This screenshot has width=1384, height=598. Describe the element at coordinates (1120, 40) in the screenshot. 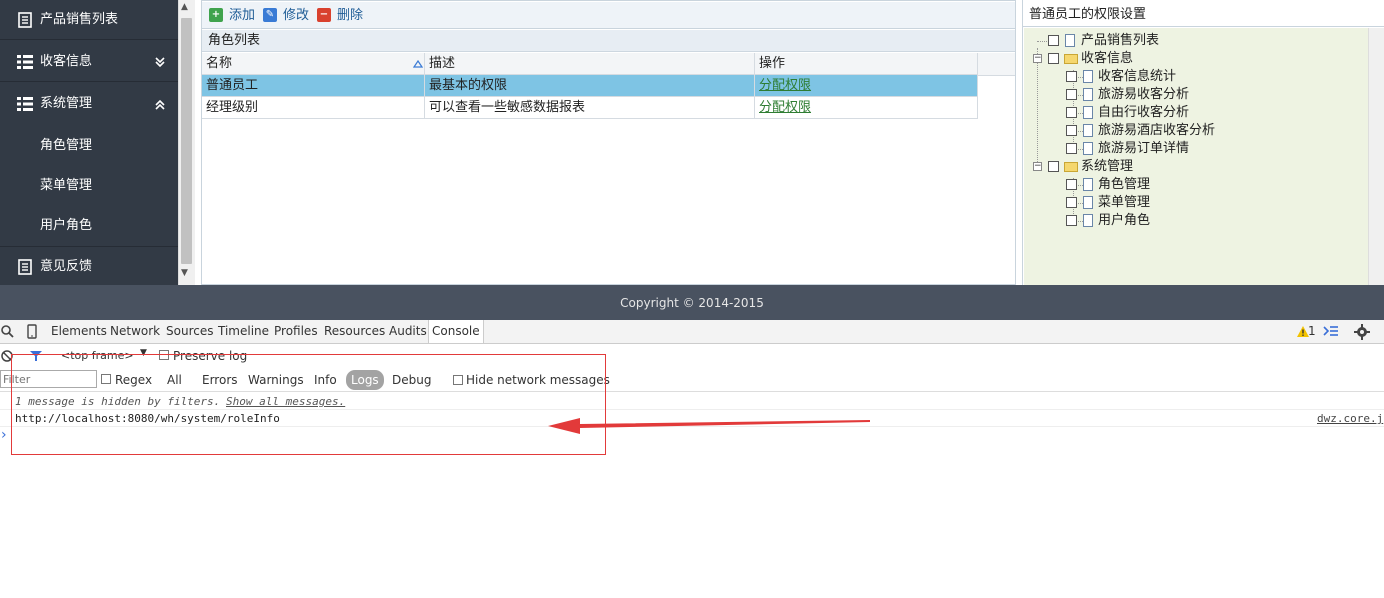

I see `tree-node-label: 产品销售列表` at that location.